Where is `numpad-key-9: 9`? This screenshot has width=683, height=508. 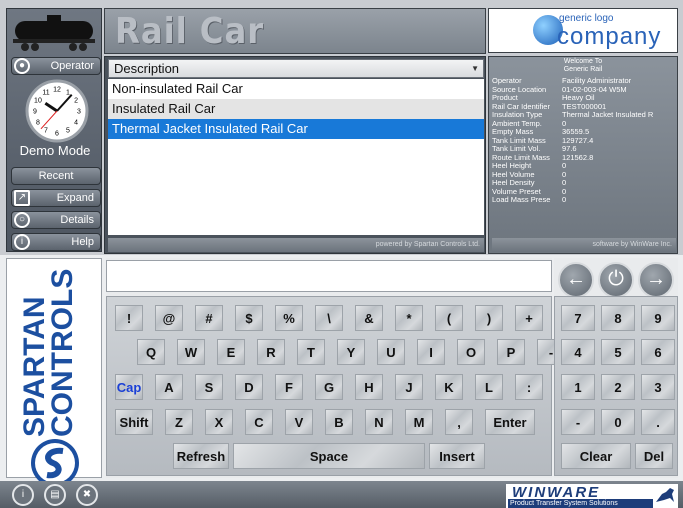 numpad-key-9: 9 is located at coordinates (658, 318).